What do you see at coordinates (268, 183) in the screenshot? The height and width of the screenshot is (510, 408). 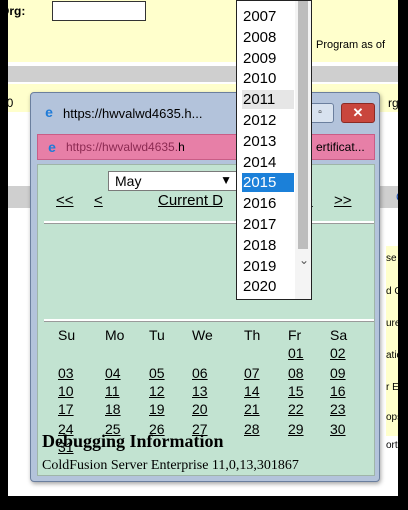 I see `year-option: 2015` at bounding box center [268, 183].